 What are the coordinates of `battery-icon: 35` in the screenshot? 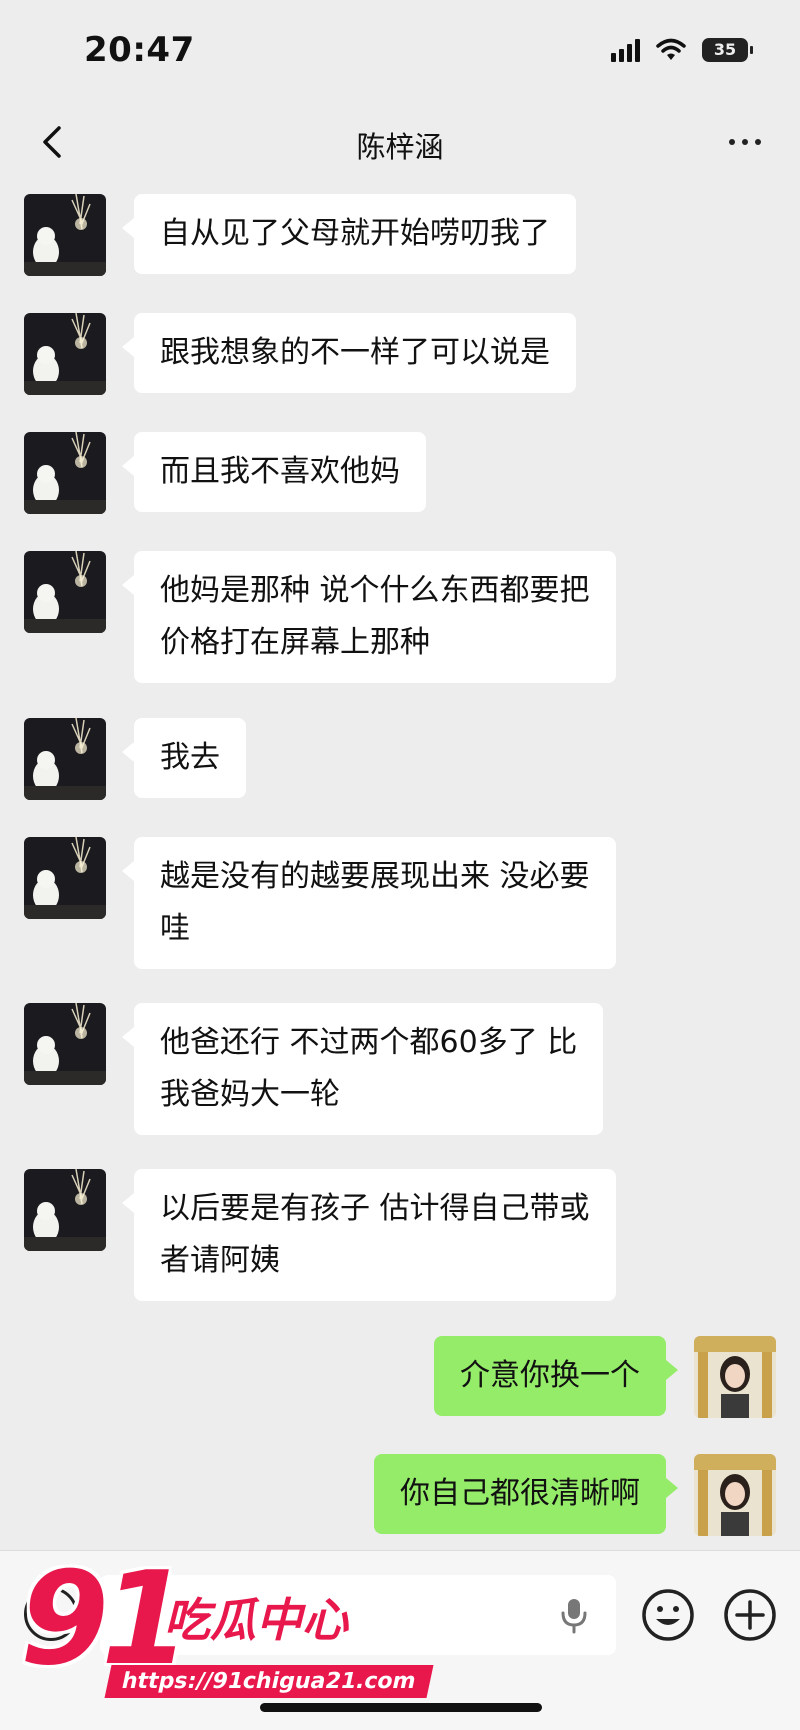 It's located at (727, 50).